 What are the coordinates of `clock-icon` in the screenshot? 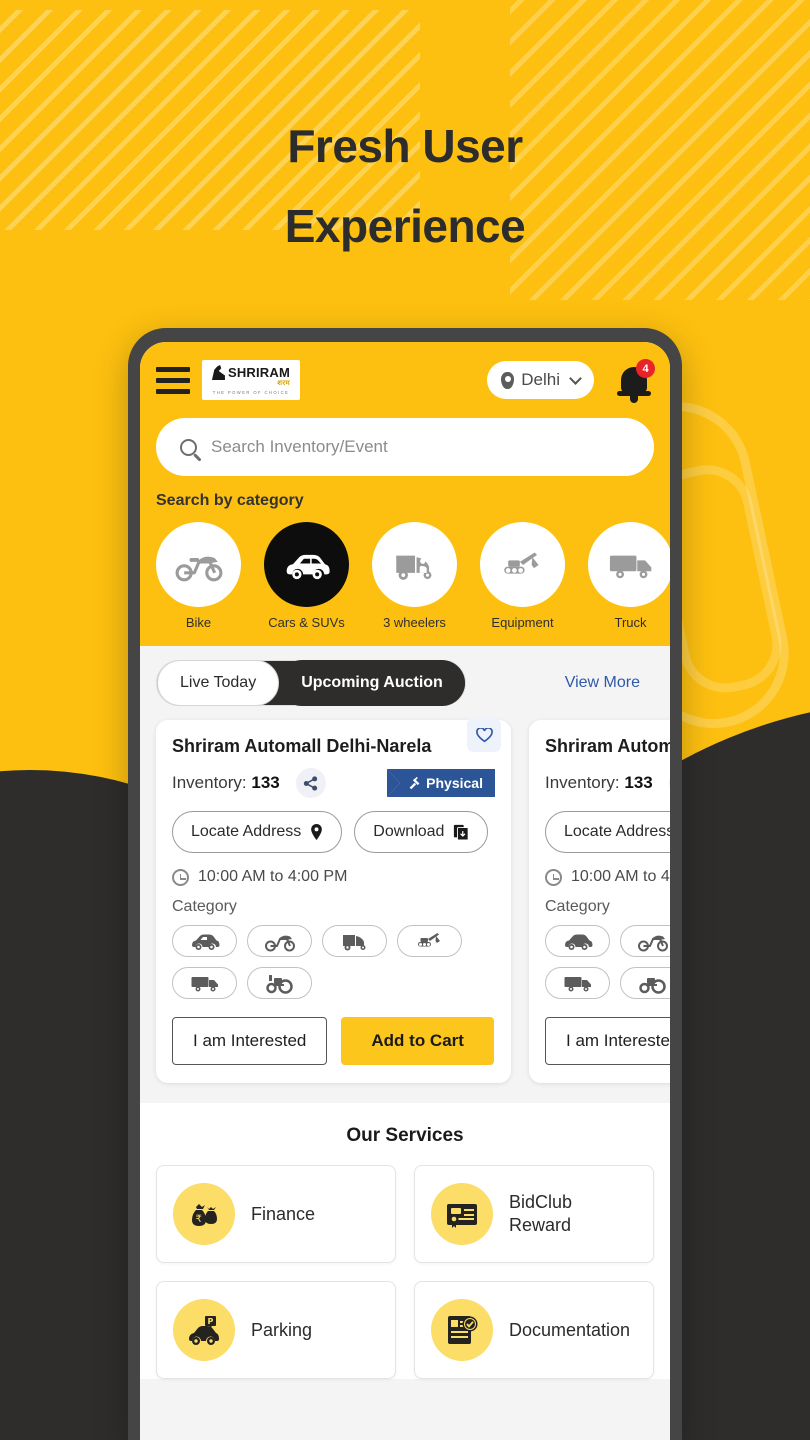 It's located at (180, 877).